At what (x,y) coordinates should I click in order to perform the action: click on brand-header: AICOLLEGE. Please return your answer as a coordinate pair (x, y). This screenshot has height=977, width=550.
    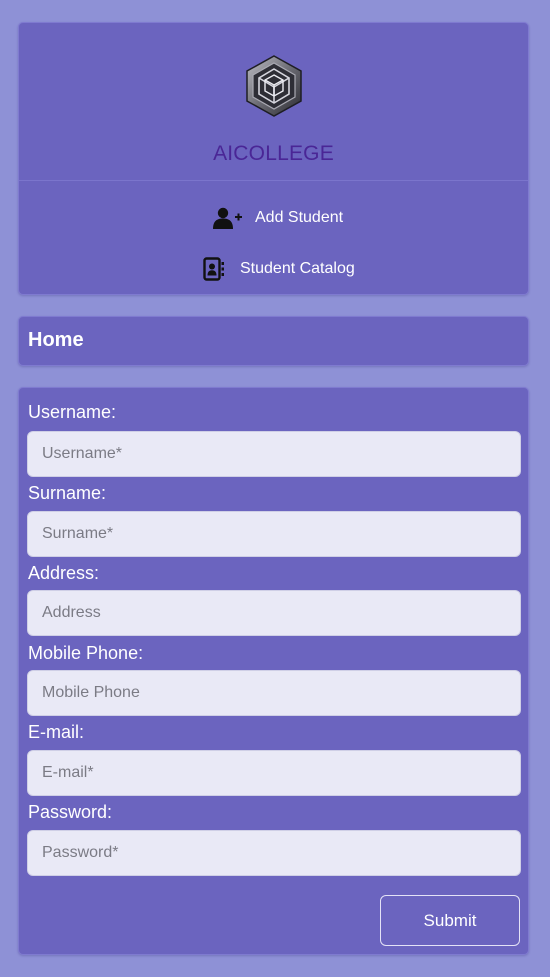
    Looking at the image, I should click on (273, 102).